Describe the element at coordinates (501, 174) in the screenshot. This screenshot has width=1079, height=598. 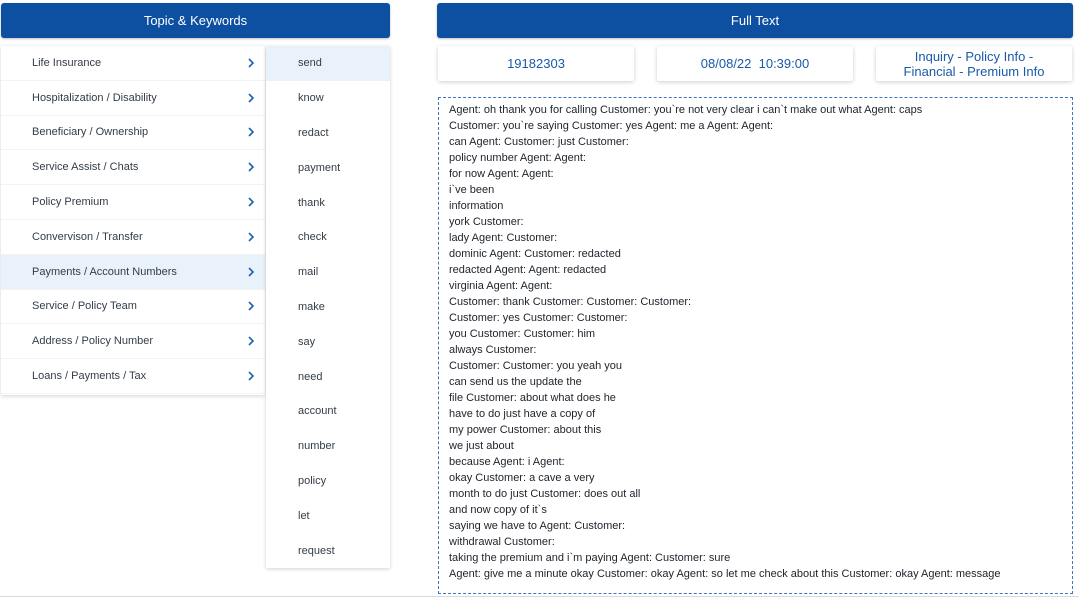
I see `transcript-line: for now Agent: Agent:` at that location.